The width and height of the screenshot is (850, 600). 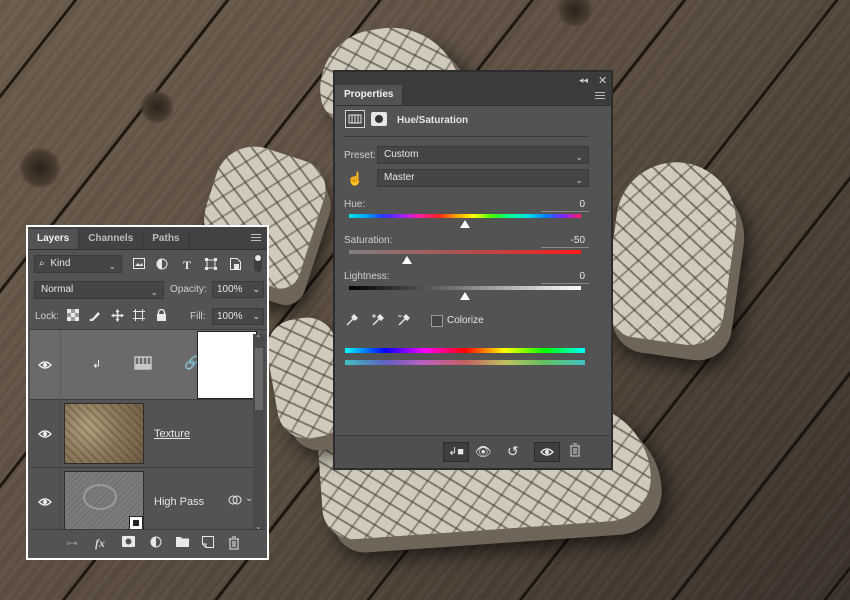 I want to click on channel-value: Master, so click(x=399, y=177).